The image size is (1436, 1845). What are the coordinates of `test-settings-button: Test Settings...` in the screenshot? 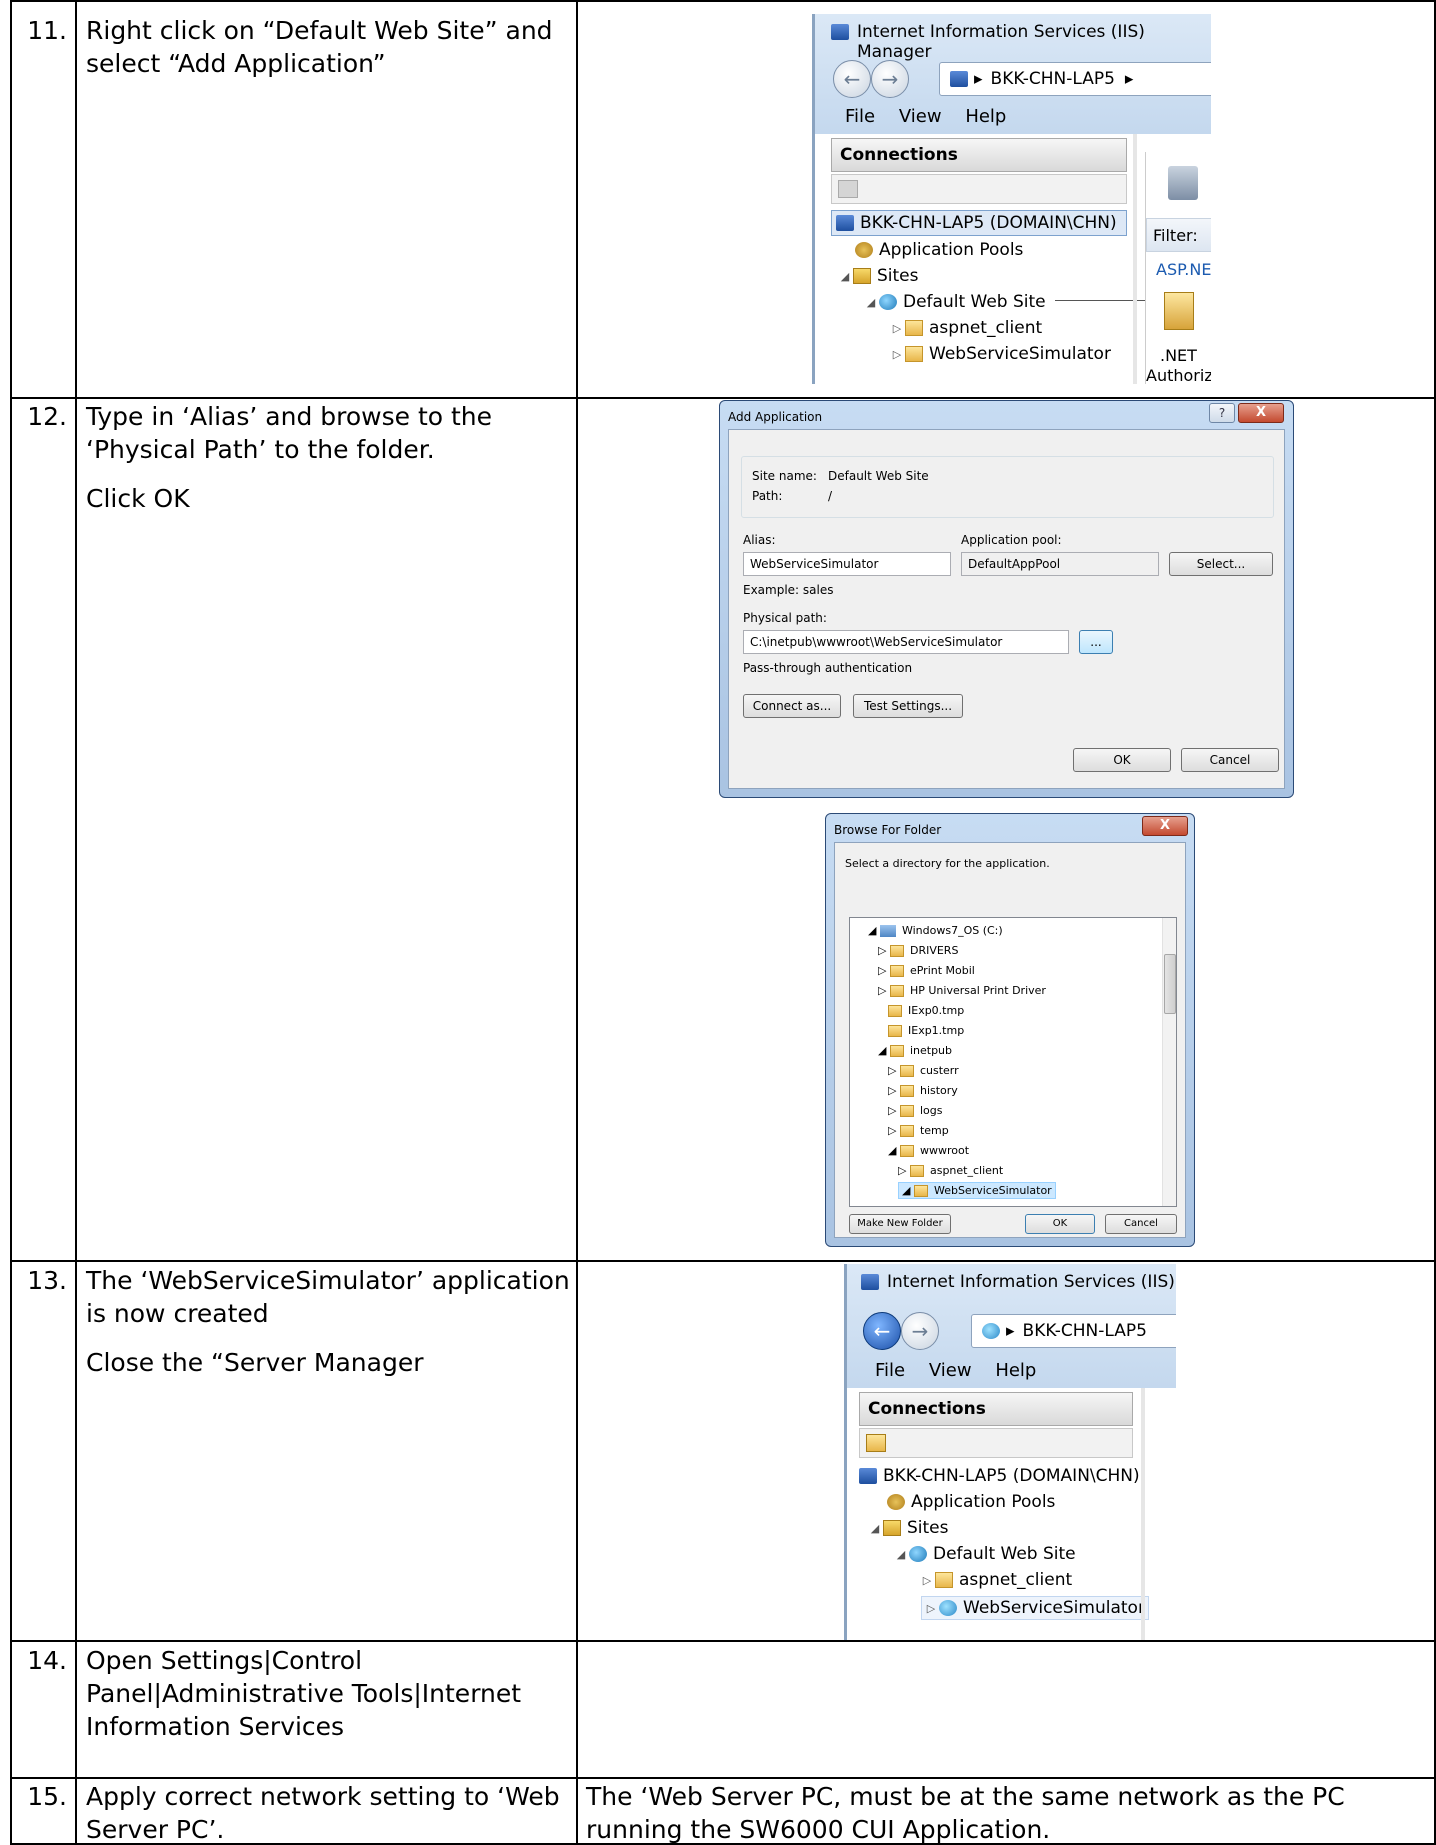 It's located at (908, 706).